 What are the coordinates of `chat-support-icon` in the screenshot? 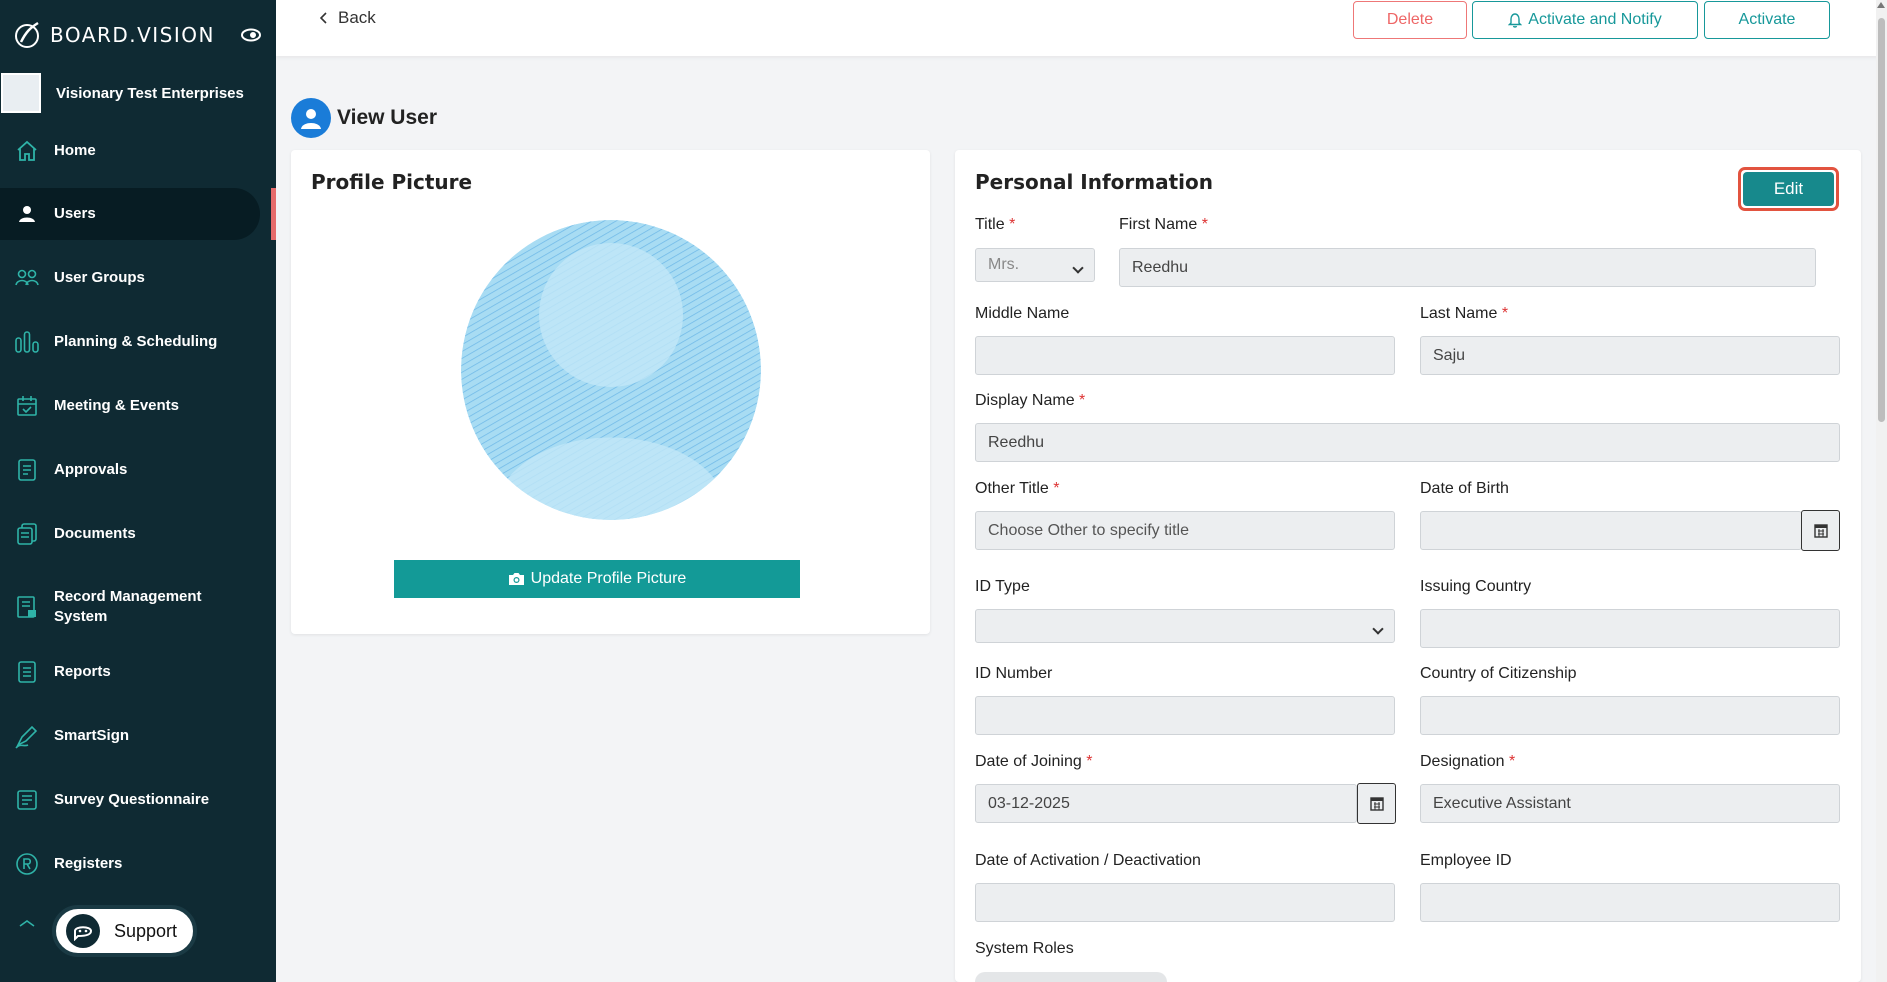 It's located at (83, 931).